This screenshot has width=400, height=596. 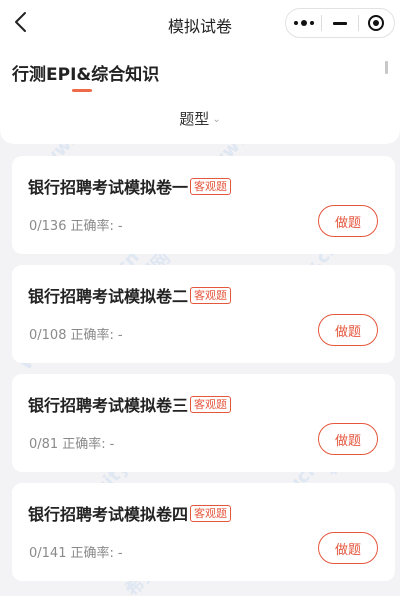 I want to click on paper-stats: 0/136 正确率: -, so click(x=78, y=224).